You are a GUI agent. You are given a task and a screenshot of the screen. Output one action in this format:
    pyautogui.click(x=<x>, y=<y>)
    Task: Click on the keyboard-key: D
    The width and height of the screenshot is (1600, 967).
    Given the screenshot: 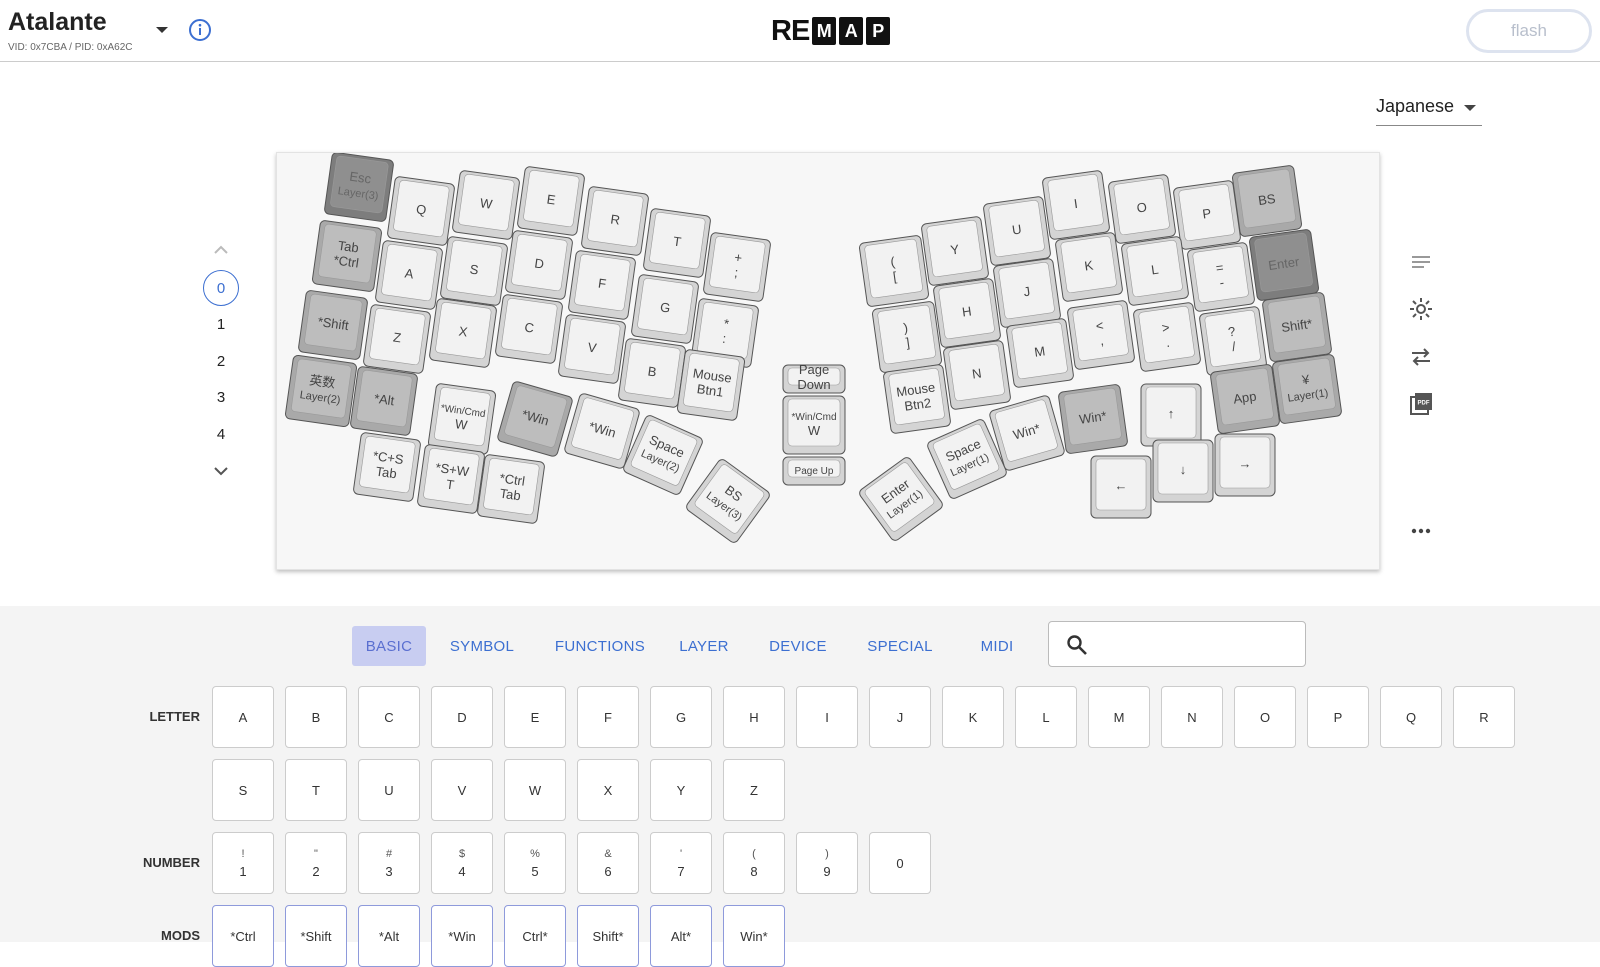 What is the action you would take?
    pyautogui.click(x=539, y=265)
    